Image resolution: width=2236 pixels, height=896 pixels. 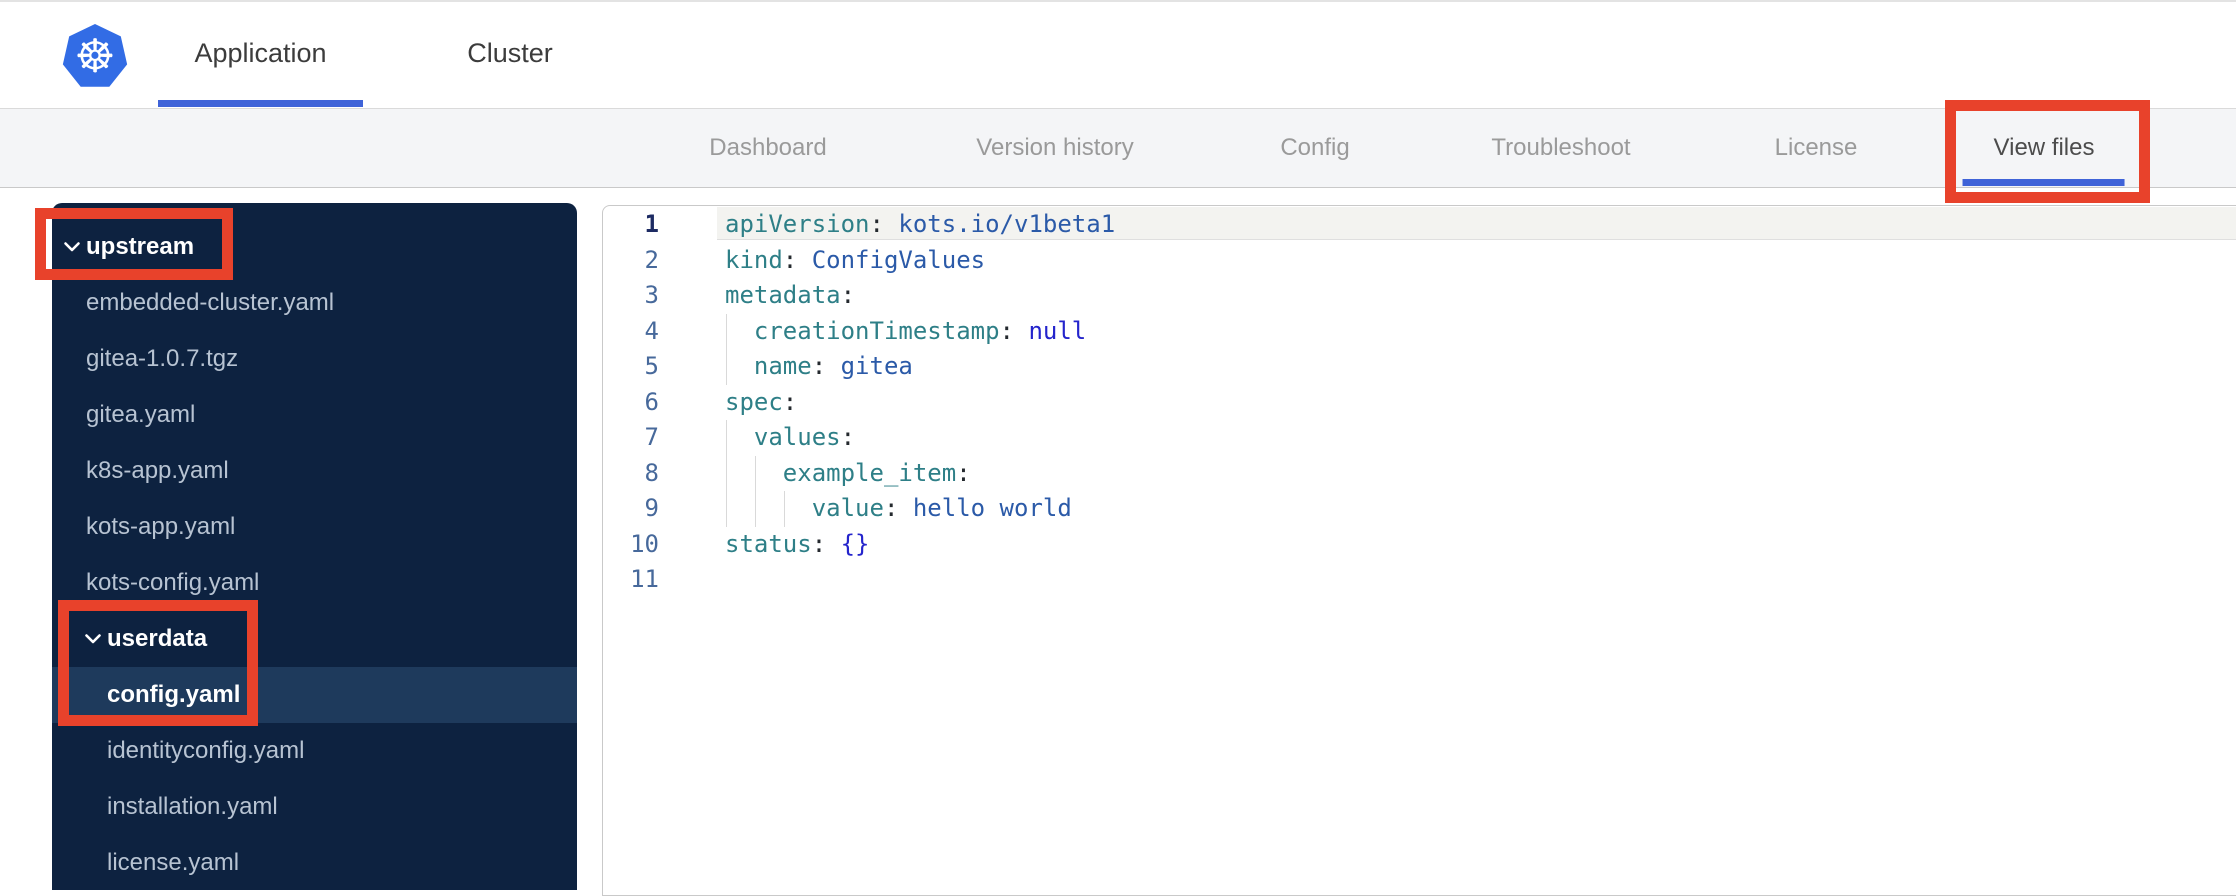 I want to click on subnav-tab-troubleshoot: Troubleshoot, so click(x=1560, y=147).